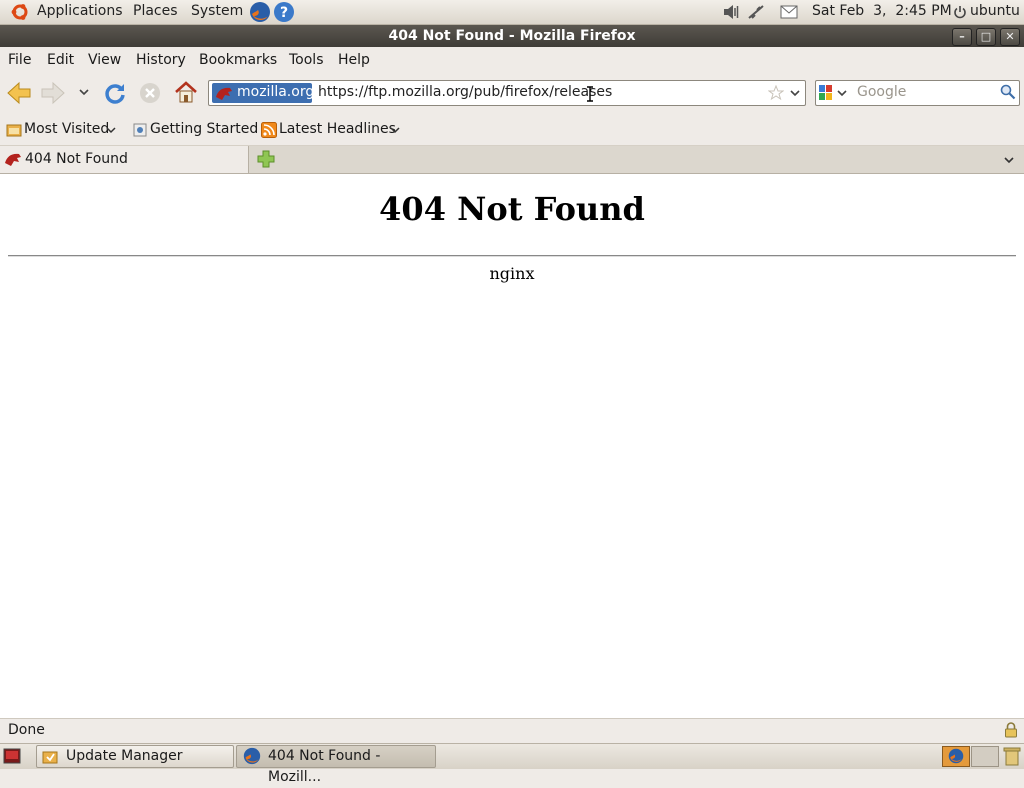  What do you see at coordinates (60, 60) in the screenshot?
I see `menu-edit: Edit` at bounding box center [60, 60].